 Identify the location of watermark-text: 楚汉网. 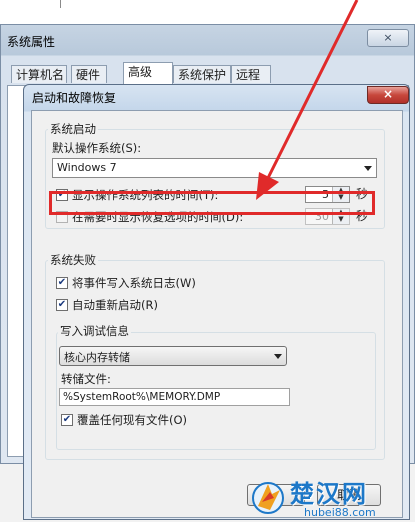
(329, 494).